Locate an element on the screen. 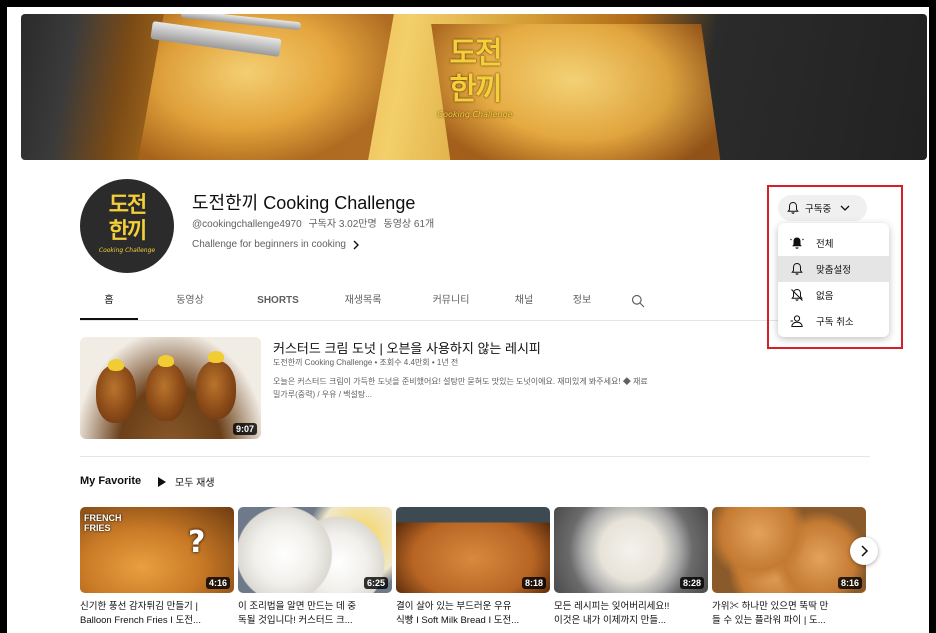 The image size is (936, 633). avatar-sub: Cooking Challenge is located at coordinates (127, 250).